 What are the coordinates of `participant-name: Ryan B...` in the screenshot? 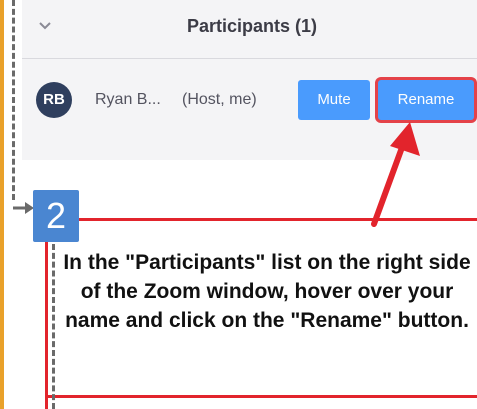 It's located at (128, 99).